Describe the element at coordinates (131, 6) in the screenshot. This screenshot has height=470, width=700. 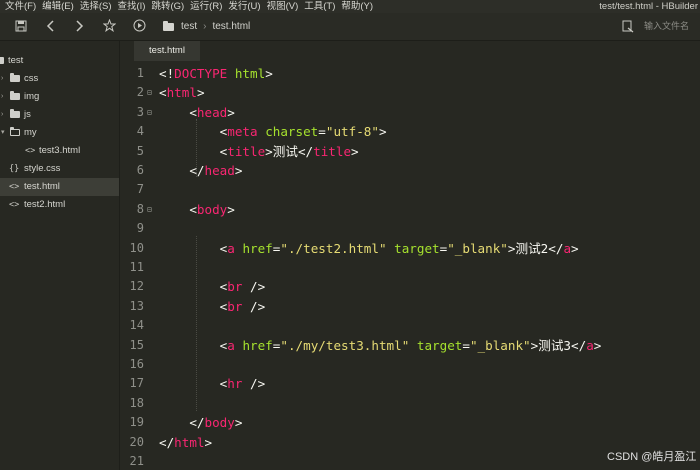
I see `menu-item: 查找(I)` at that location.